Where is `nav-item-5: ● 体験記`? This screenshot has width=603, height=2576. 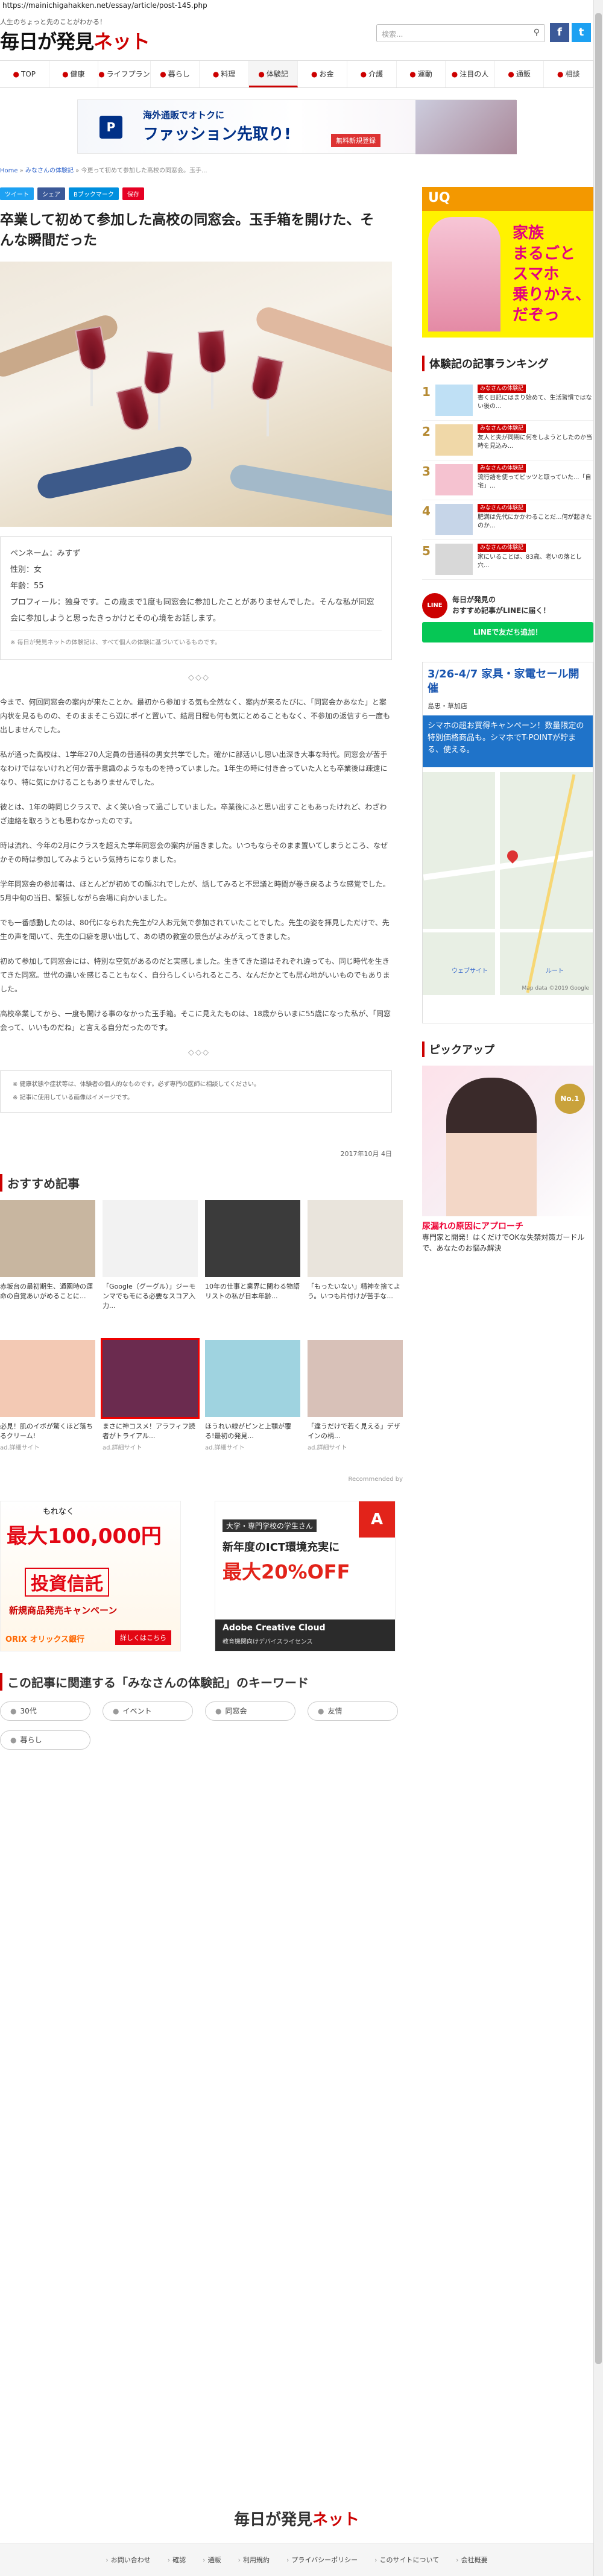
nav-item-5: ● 体験記 is located at coordinates (273, 74).